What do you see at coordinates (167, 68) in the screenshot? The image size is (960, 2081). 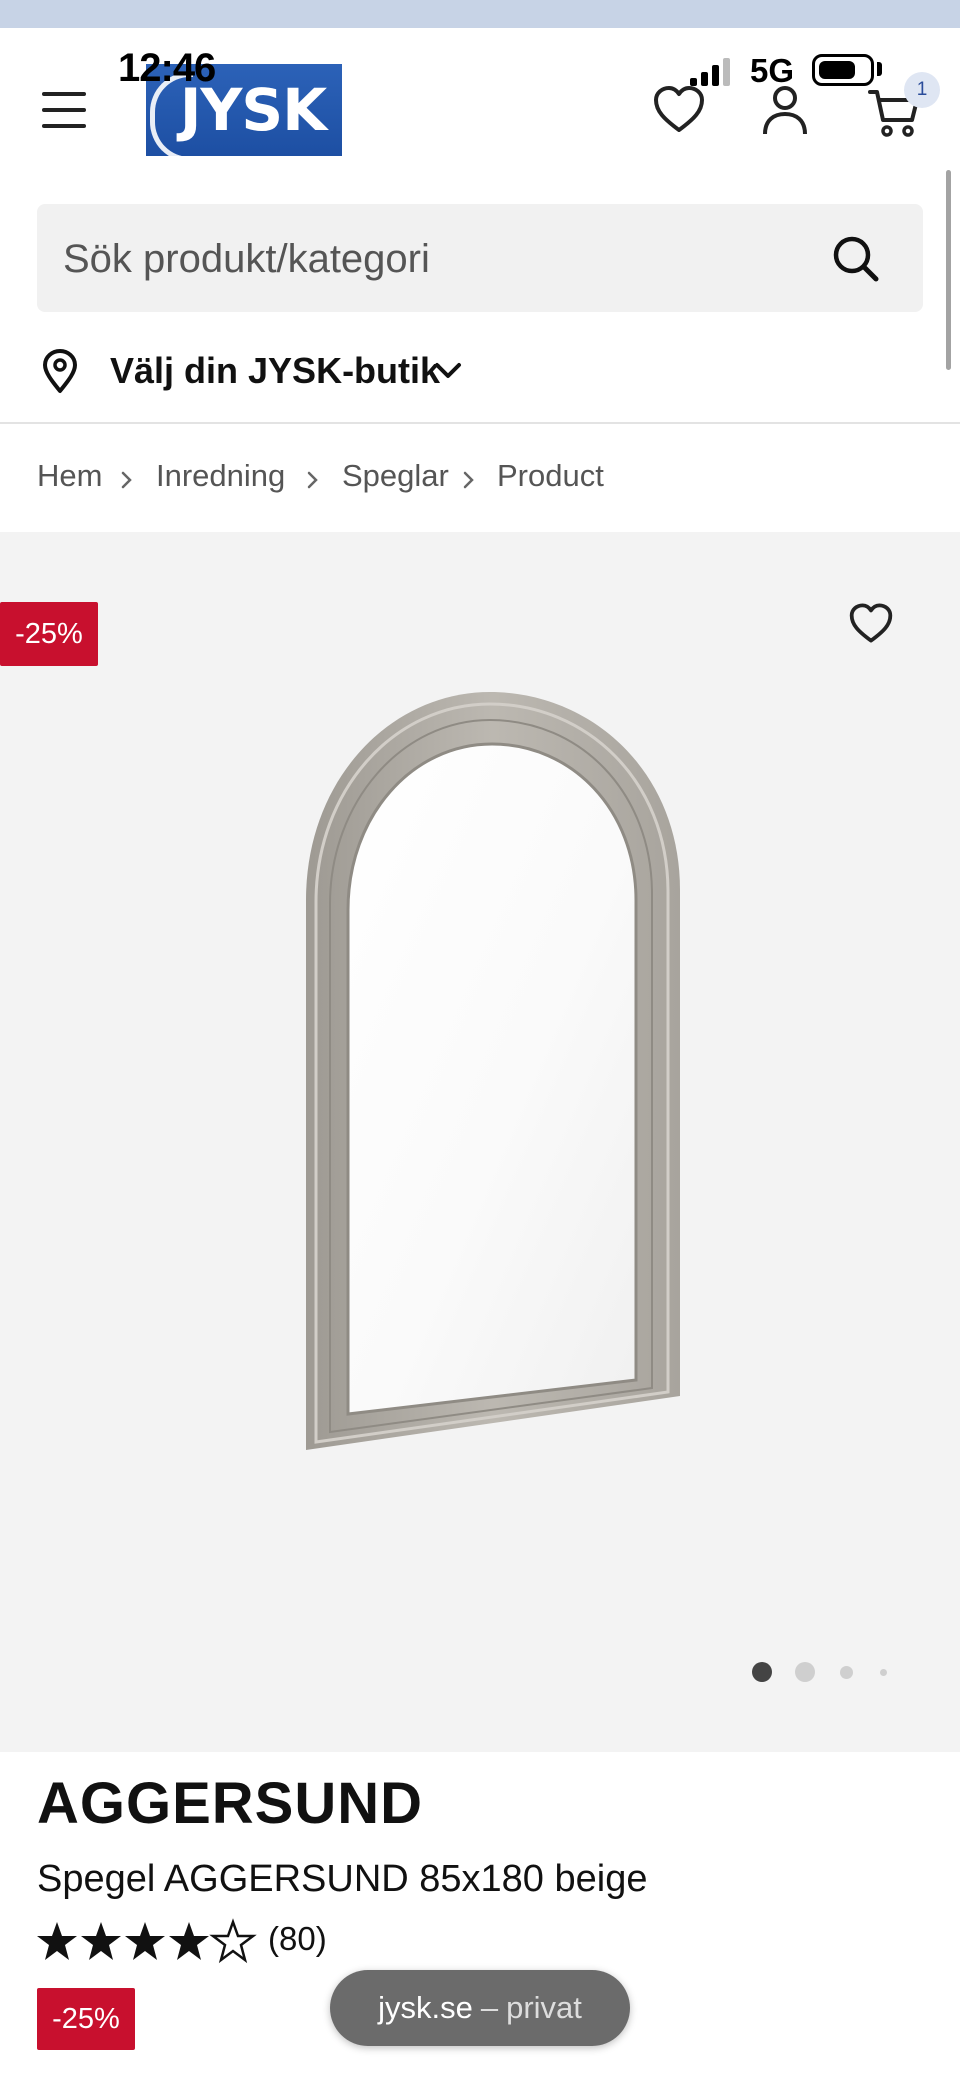 I see `status-time: 12:46` at bounding box center [167, 68].